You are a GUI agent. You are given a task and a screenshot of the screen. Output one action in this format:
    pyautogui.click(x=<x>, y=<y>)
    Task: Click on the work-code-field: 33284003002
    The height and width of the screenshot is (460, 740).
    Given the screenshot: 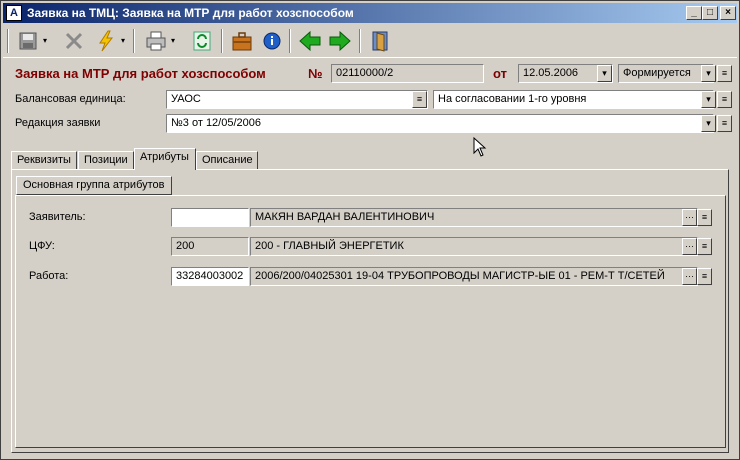 What is the action you would take?
    pyautogui.click(x=210, y=276)
    